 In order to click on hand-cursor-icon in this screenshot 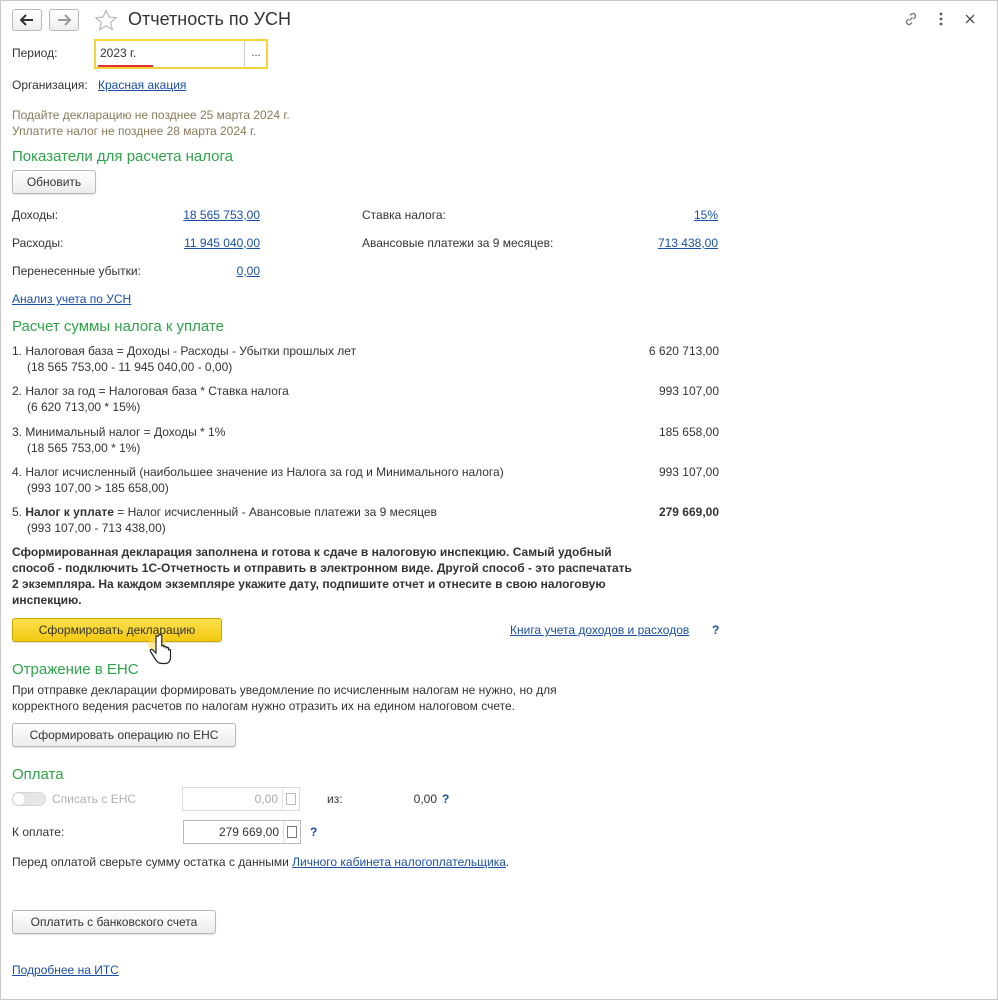, I will do `click(160, 649)`.